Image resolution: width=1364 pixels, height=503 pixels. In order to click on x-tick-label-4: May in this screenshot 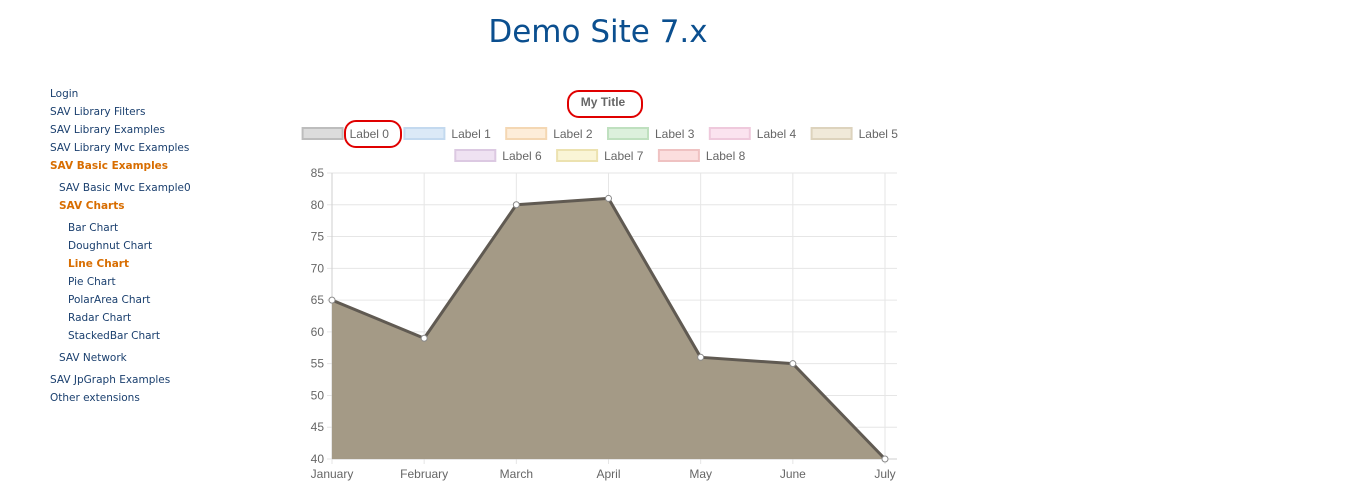, I will do `click(700, 474)`.